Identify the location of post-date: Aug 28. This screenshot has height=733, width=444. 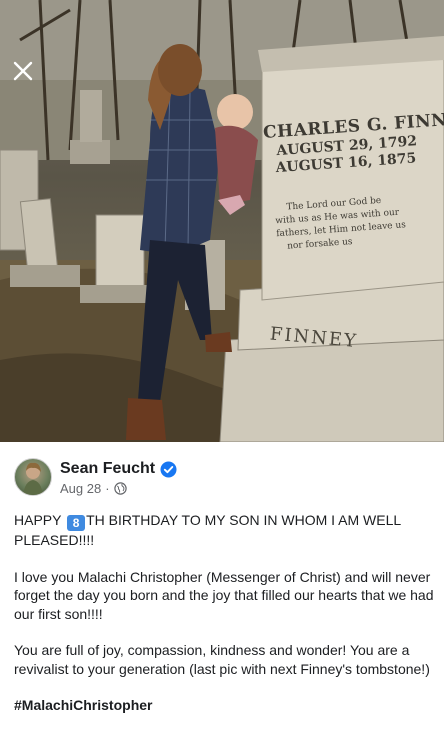
(80, 488).